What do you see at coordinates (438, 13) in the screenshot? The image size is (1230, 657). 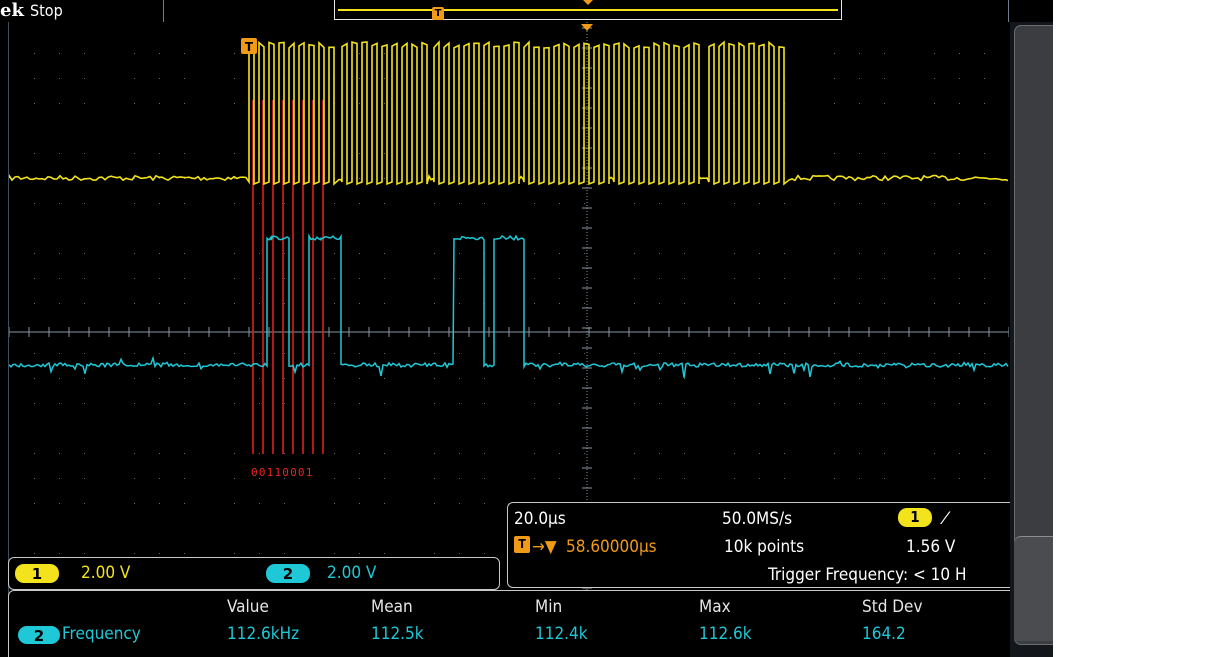 I see `record-trigger-icon: T` at bounding box center [438, 13].